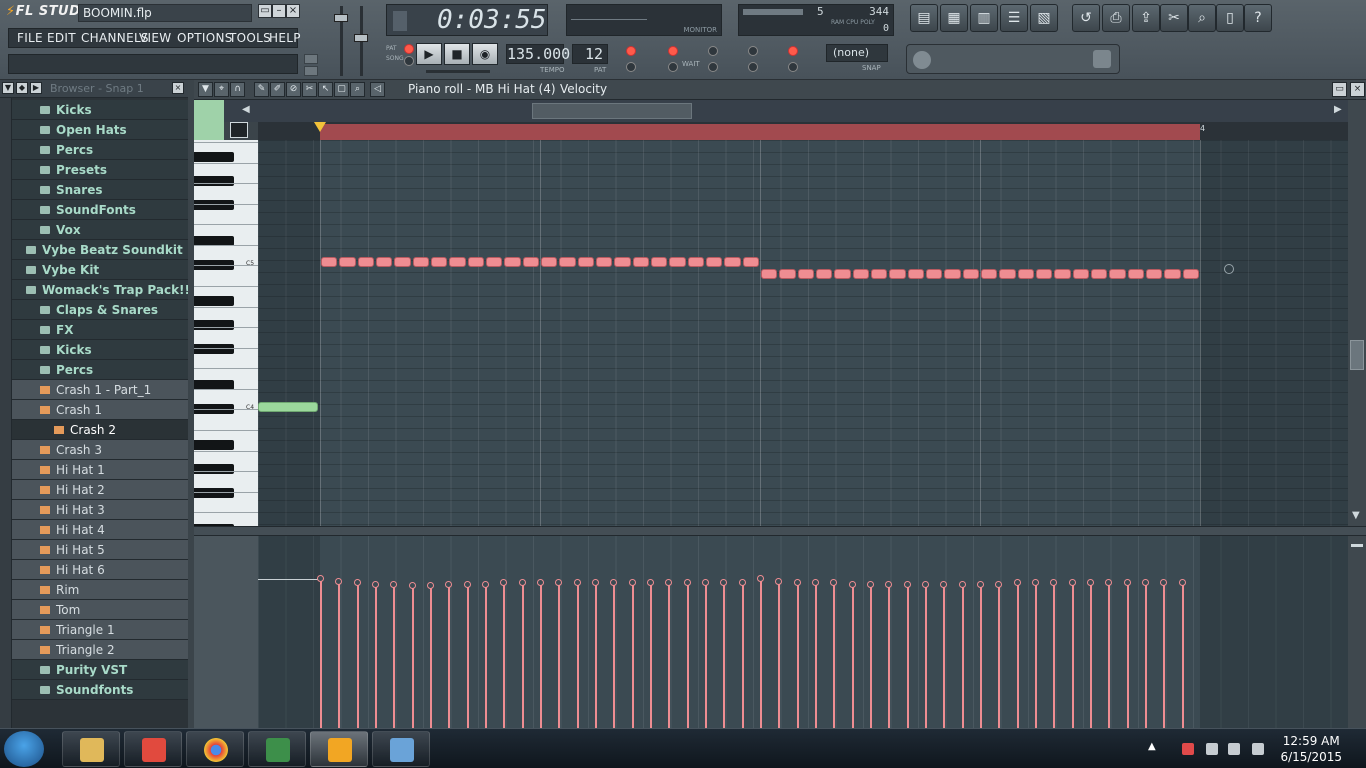 The width and height of the screenshot is (1366, 768). What do you see at coordinates (954, 18) in the screenshot?
I see `step-sequencer-icon: ▦` at bounding box center [954, 18].